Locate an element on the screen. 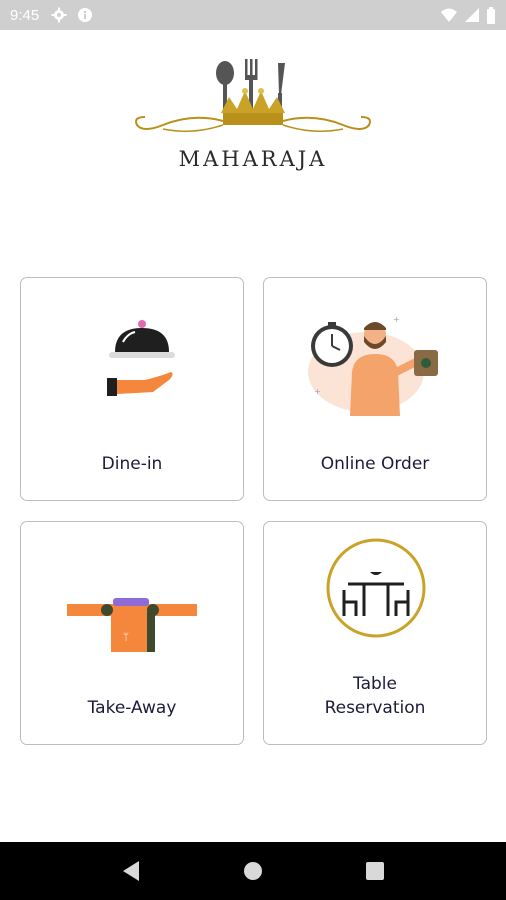 Image resolution: width=506 pixels, height=900 pixels. info-icon is located at coordinates (85, 15).